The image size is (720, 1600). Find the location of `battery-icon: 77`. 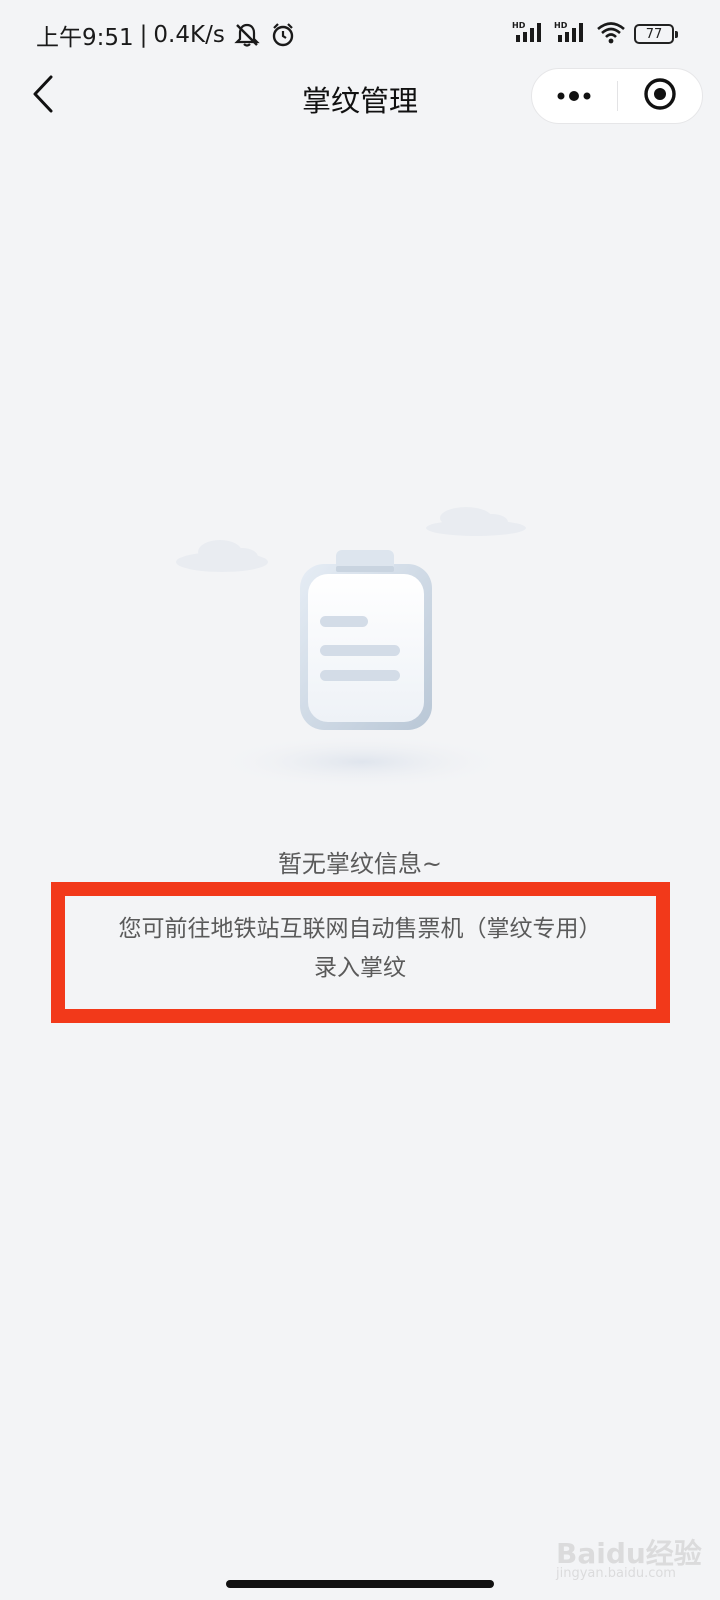

battery-icon: 77 is located at coordinates (656, 34).